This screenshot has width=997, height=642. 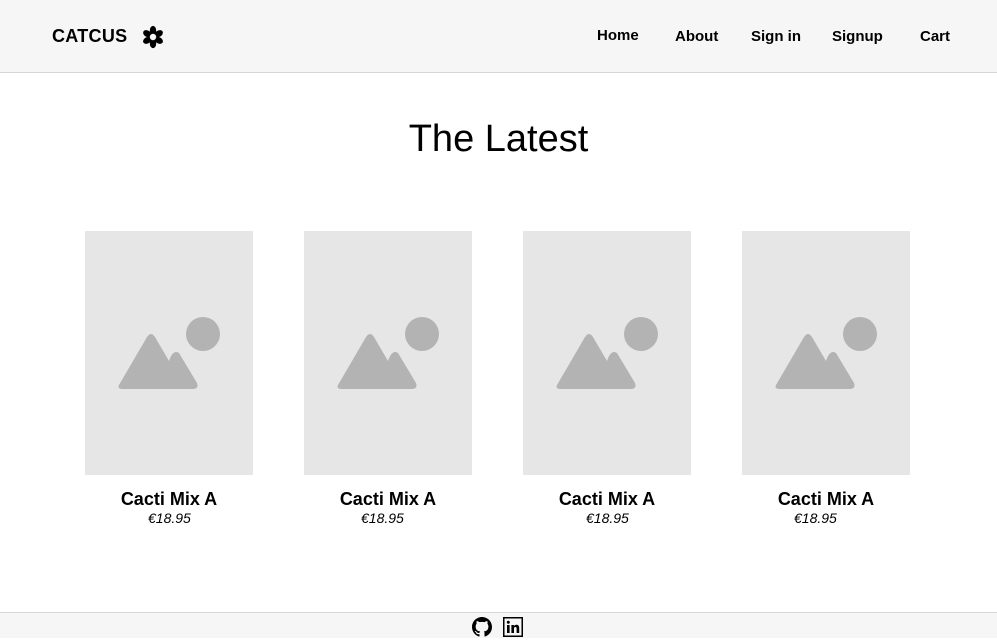 What do you see at coordinates (89, 36) in the screenshot?
I see `brand-logo-text: CATCUS` at bounding box center [89, 36].